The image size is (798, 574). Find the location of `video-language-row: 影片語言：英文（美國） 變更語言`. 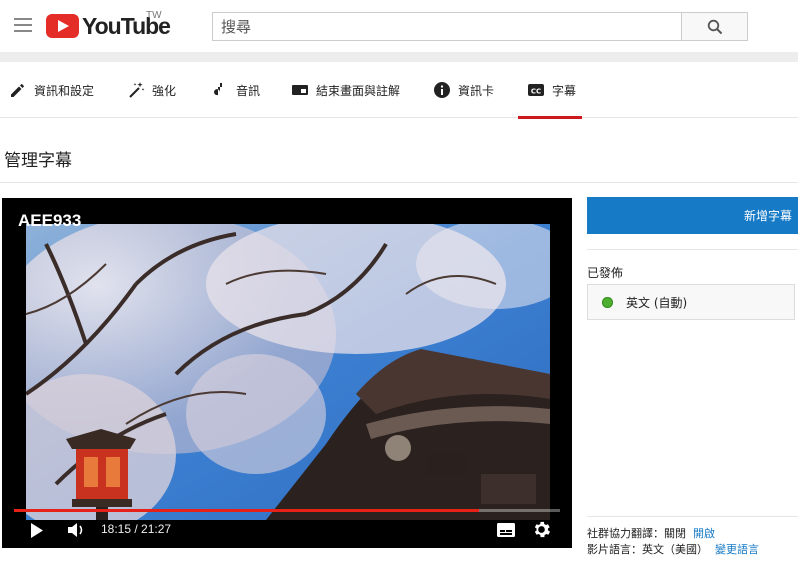

video-language-row: 影片語言：英文（美國） 變更語言 is located at coordinates (673, 549).